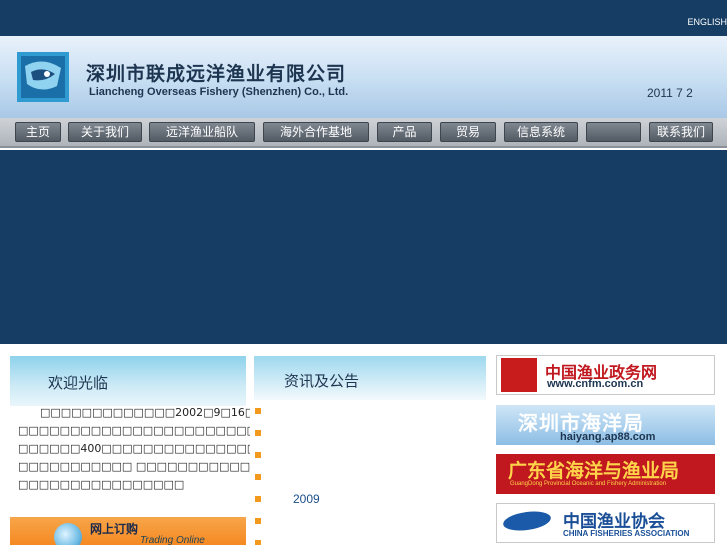 This screenshot has width=727, height=545. Describe the element at coordinates (134, 466) in the screenshot. I see `welcome-line: □□□□□□□□□□□ □□□□□□□□□□□□□□` at that location.